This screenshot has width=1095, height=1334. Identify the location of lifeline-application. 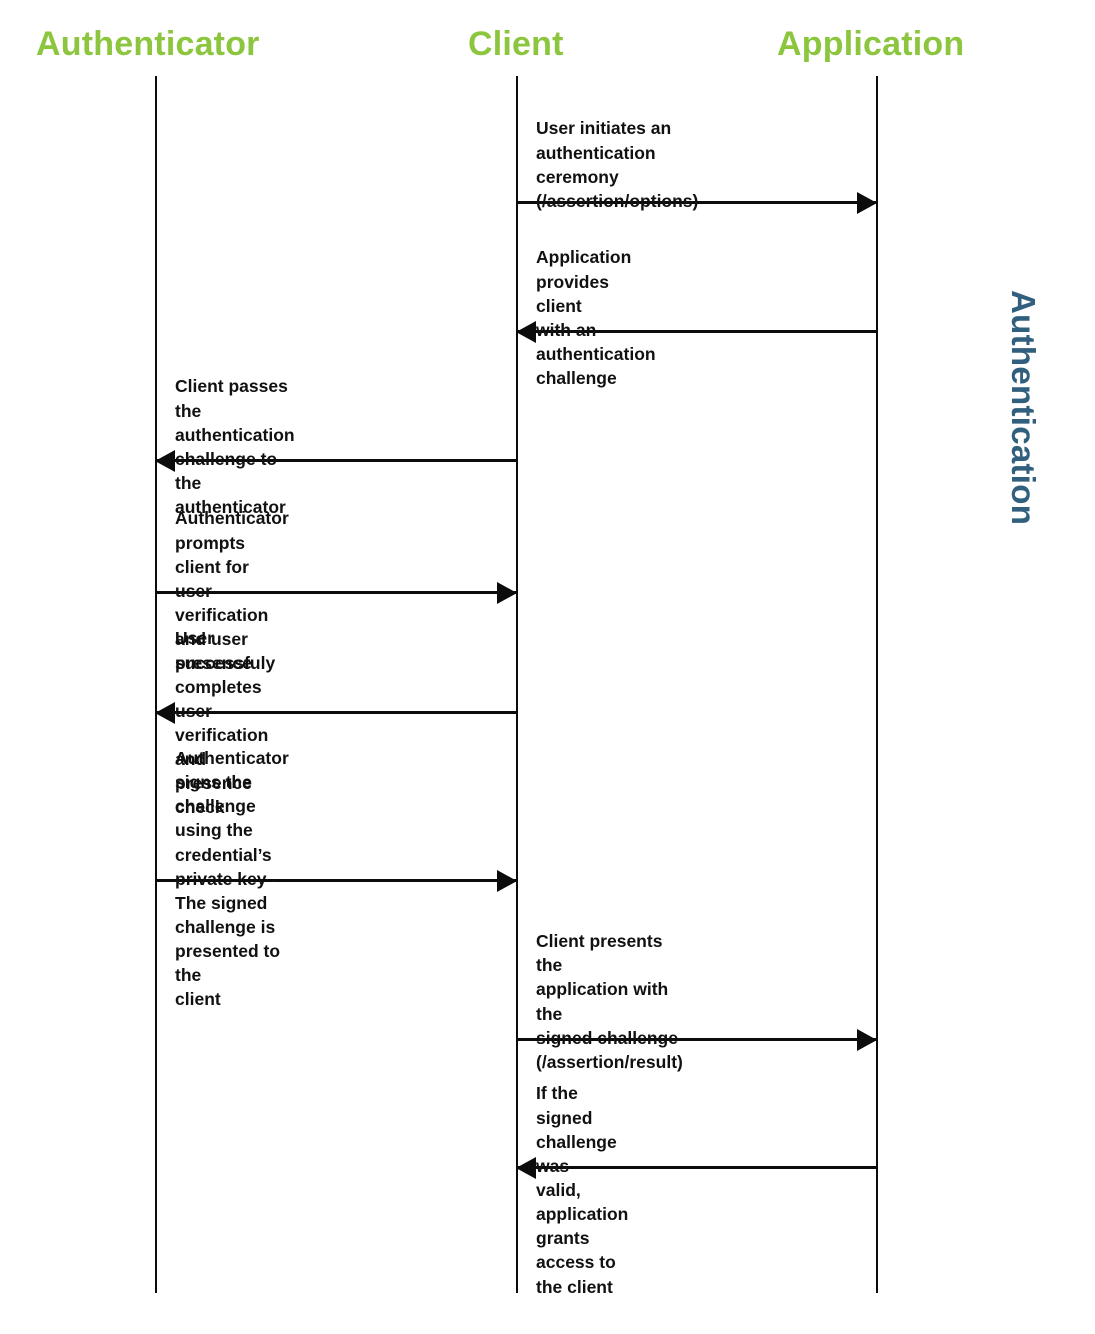
(877, 684).